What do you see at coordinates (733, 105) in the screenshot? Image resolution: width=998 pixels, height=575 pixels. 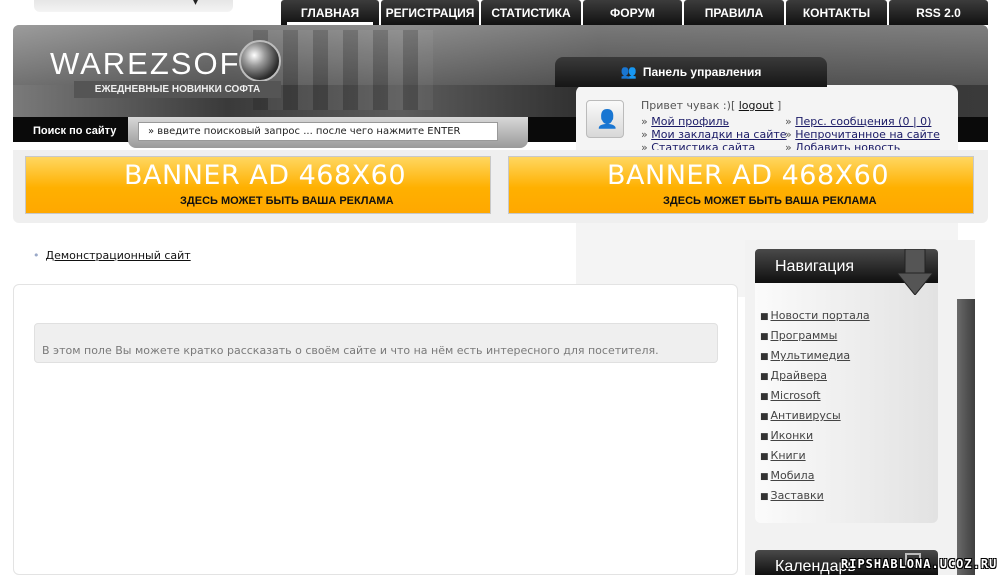 I see `logout-bracket-open: [` at bounding box center [733, 105].